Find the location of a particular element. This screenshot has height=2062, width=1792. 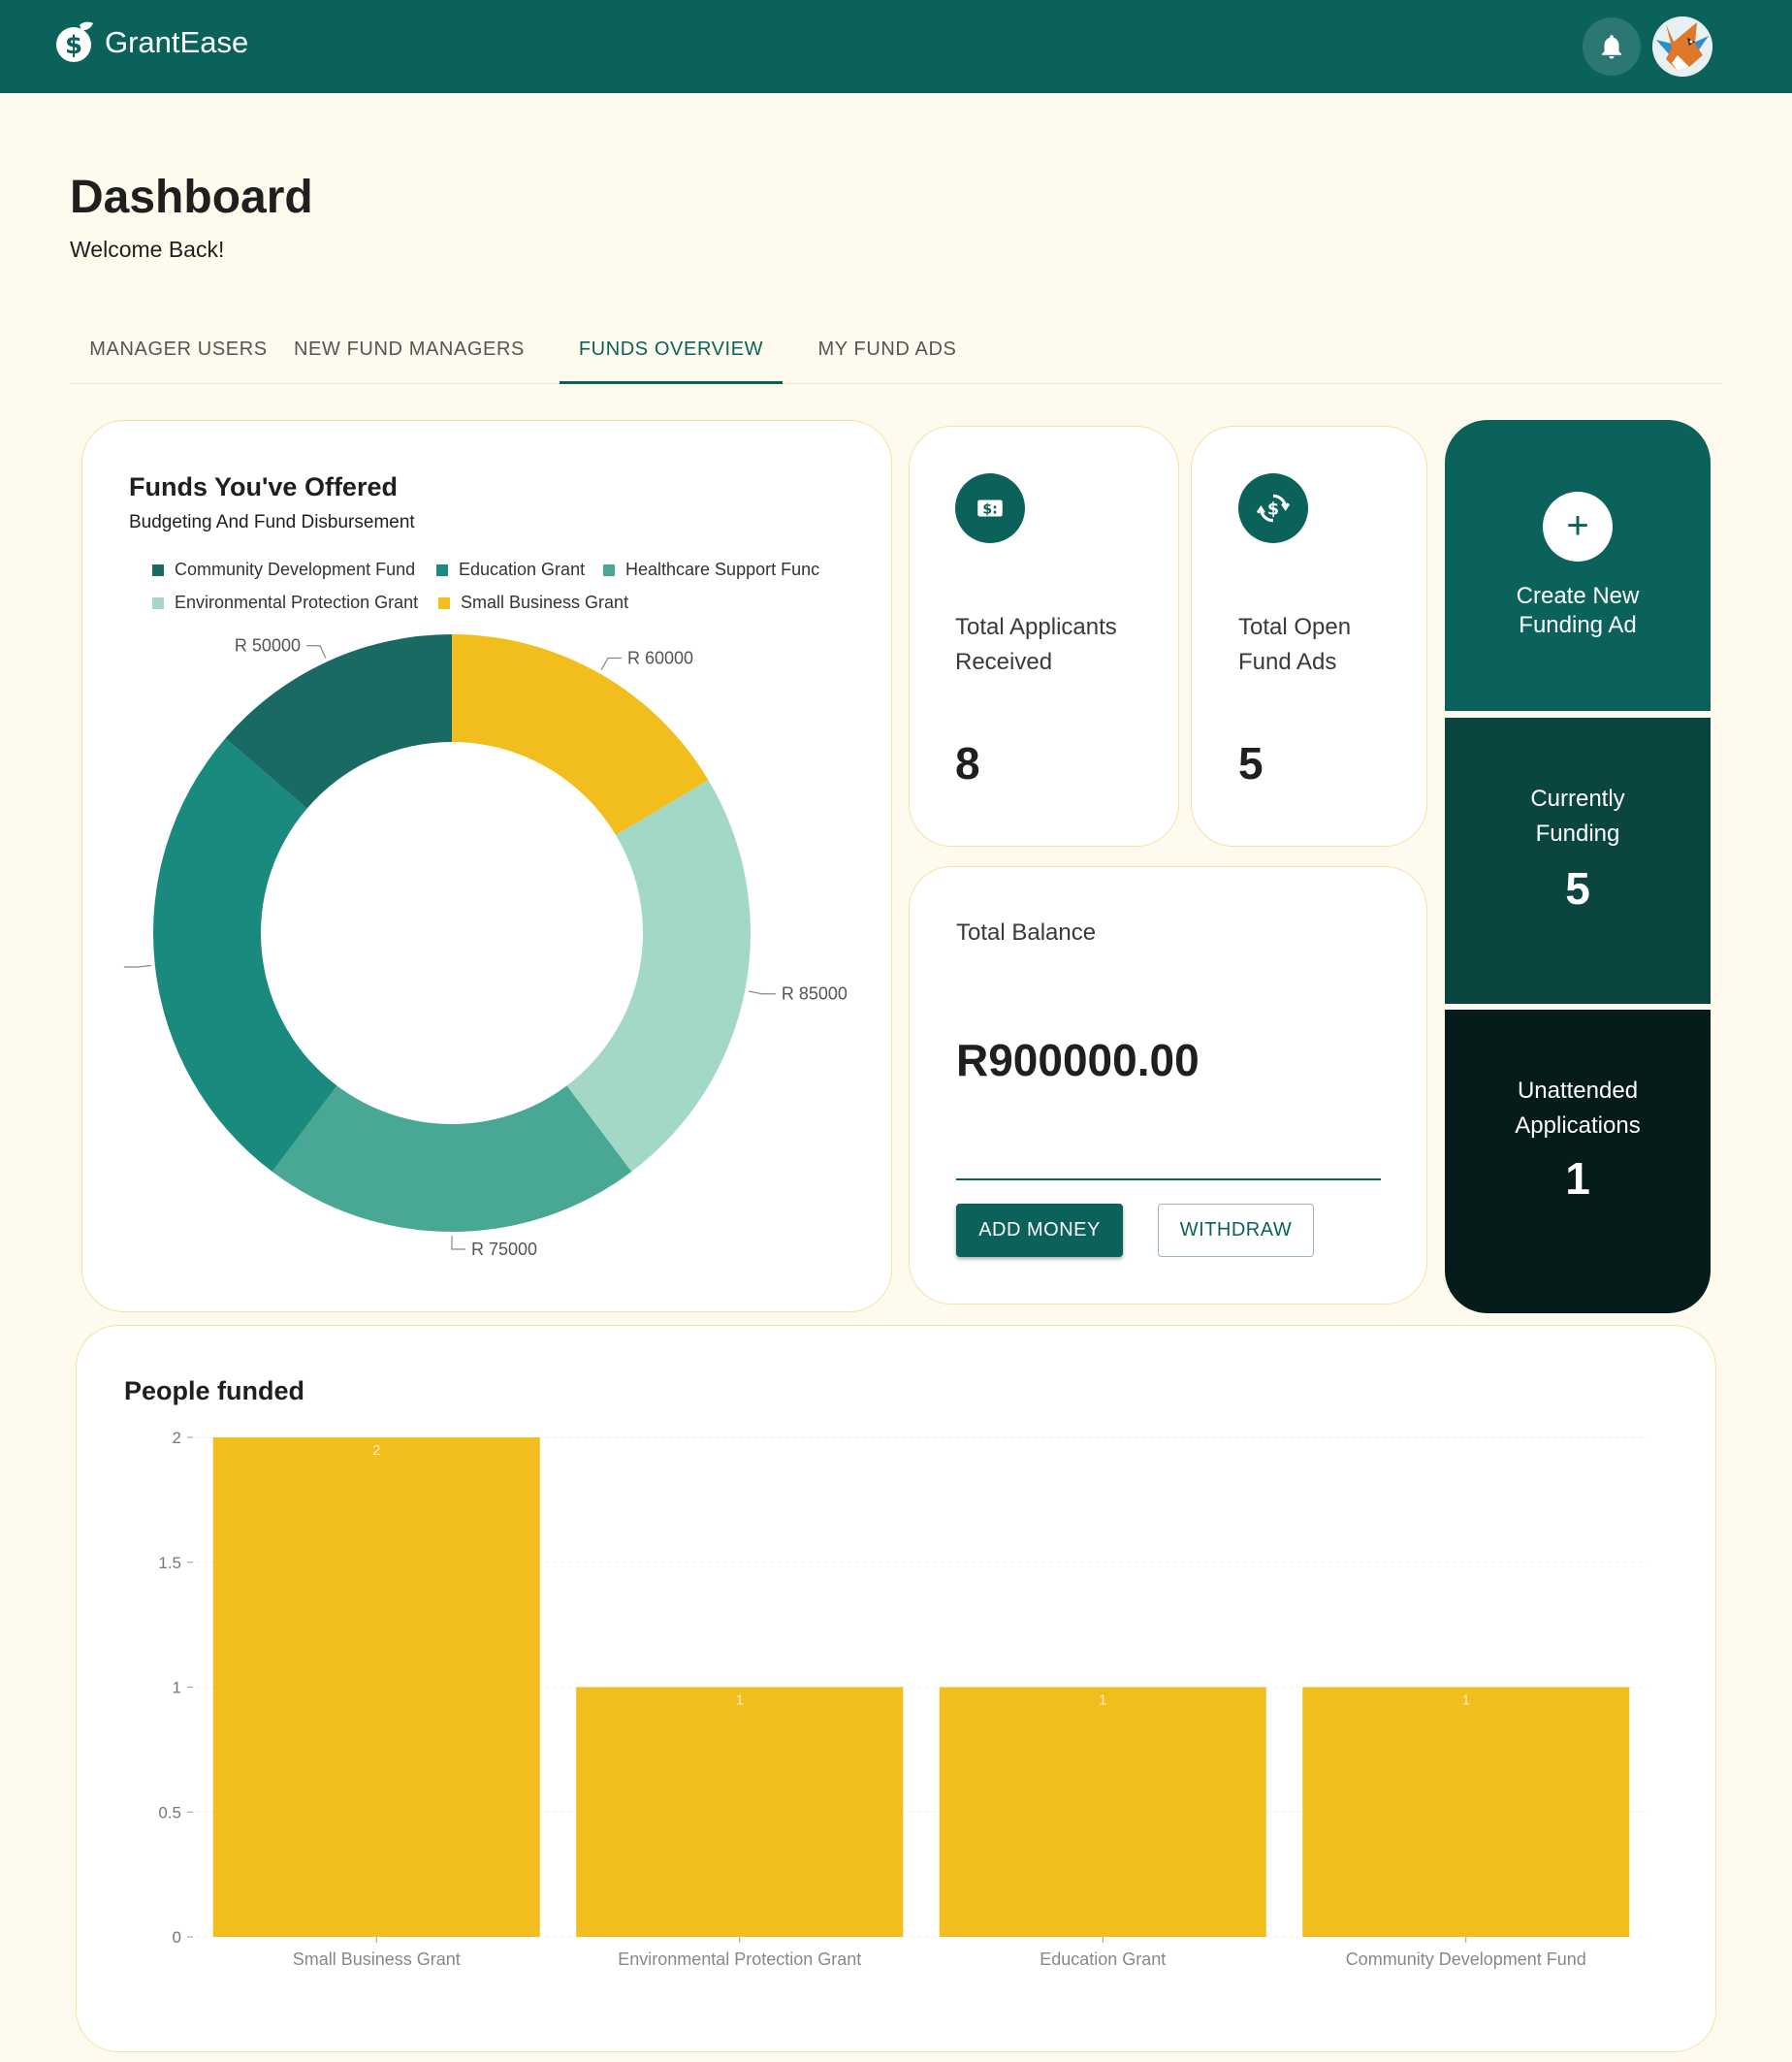

balance-value: R900000.00 is located at coordinates (1078, 1060).